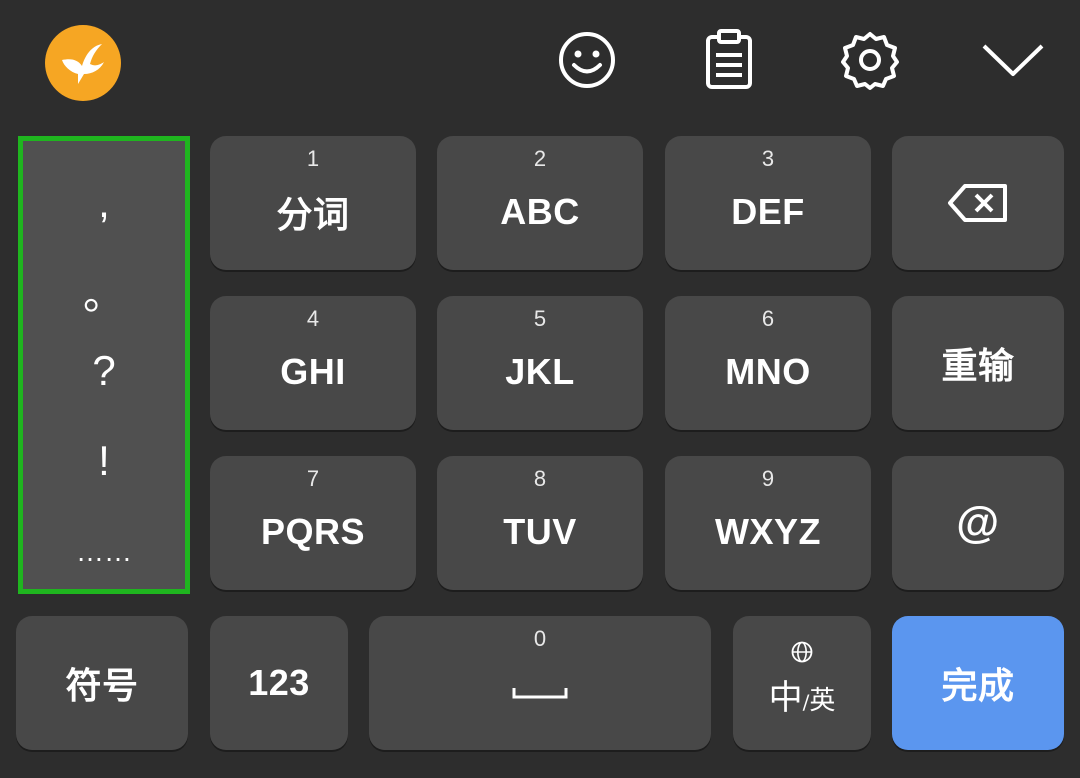 The height and width of the screenshot is (778, 1080). I want to click on key-number: 5, so click(540, 318).